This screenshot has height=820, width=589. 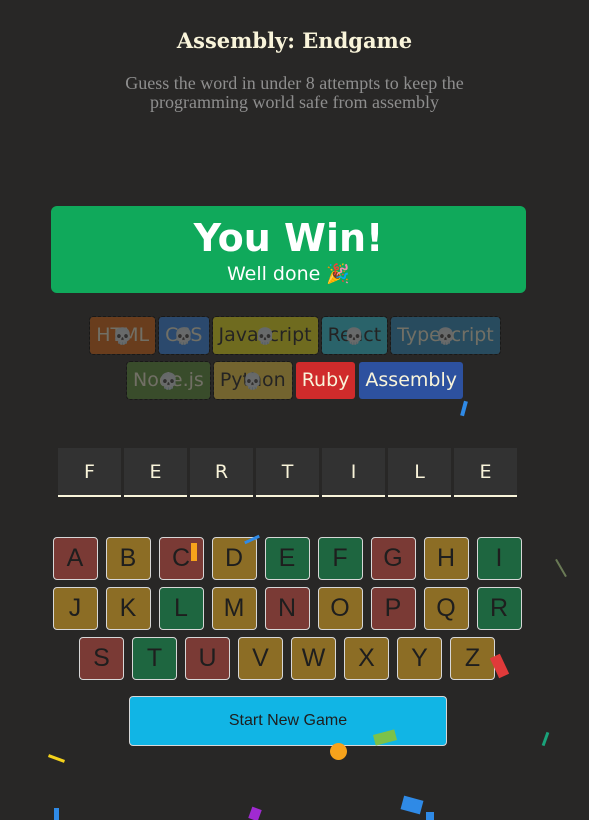 I want to click on word-letter: I, so click(x=353, y=472).